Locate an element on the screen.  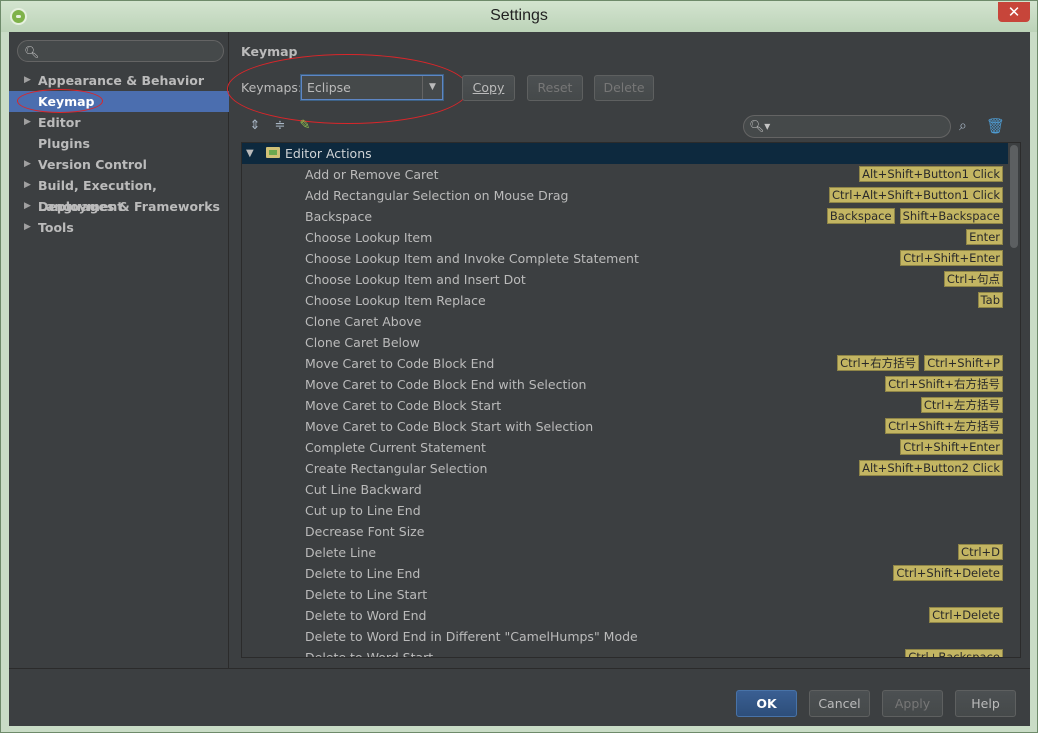
shortcut-badge: Tab is located at coordinates (990, 300).